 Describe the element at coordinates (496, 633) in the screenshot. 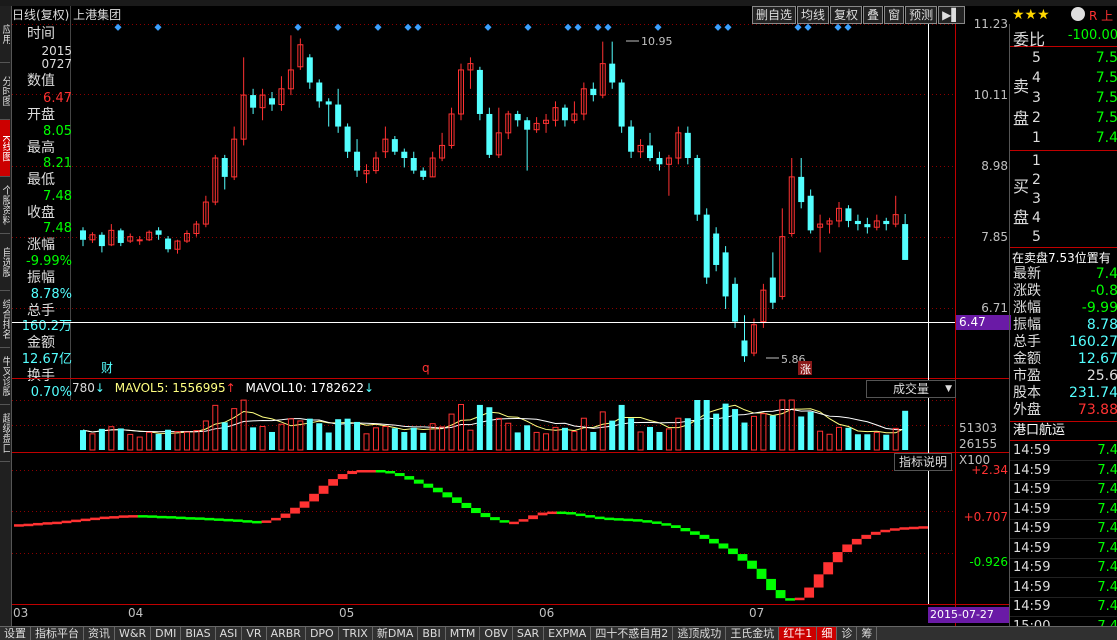

I see `bottom-tab: OBV` at that location.